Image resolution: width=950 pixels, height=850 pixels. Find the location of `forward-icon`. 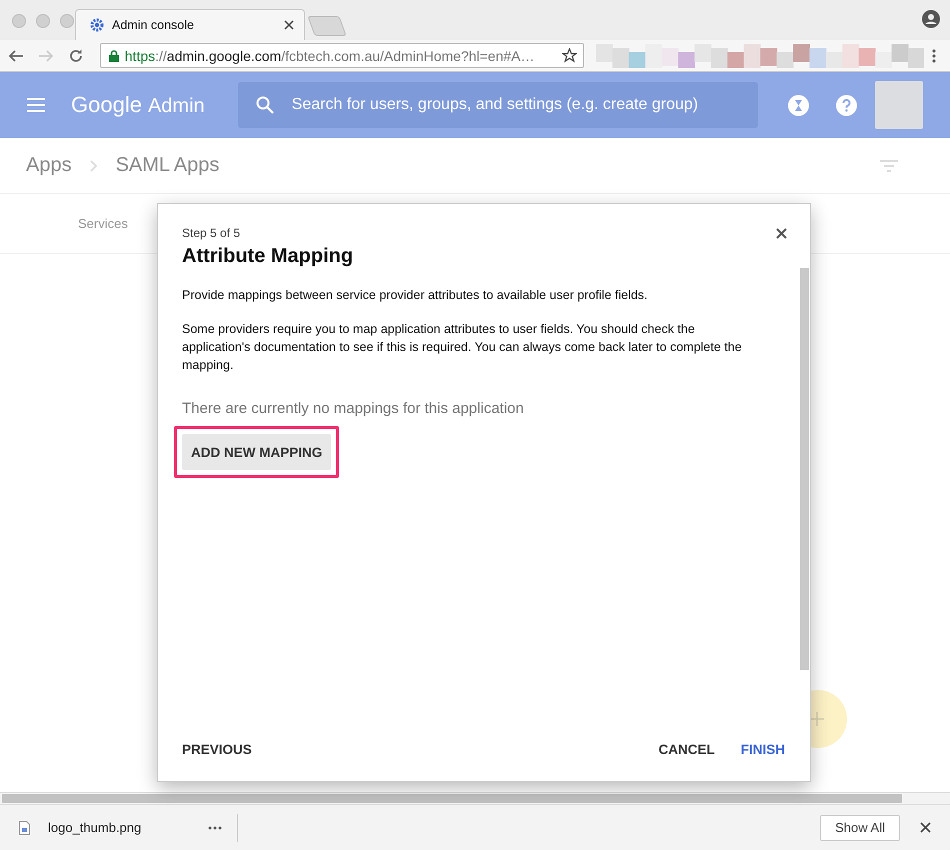

forward-icon is located at coordinates (46, 56).